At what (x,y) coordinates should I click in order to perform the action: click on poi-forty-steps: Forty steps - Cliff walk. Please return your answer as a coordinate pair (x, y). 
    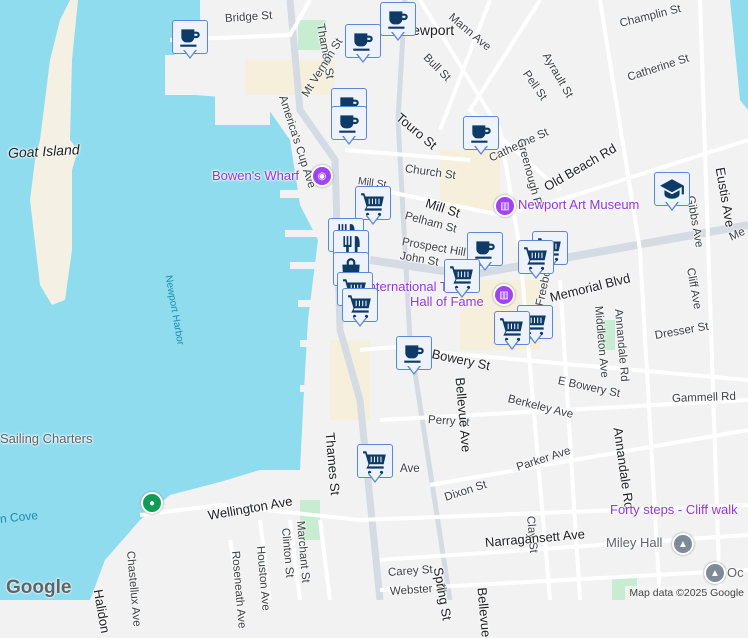
    Looking at the image, I should click on (674, 509).